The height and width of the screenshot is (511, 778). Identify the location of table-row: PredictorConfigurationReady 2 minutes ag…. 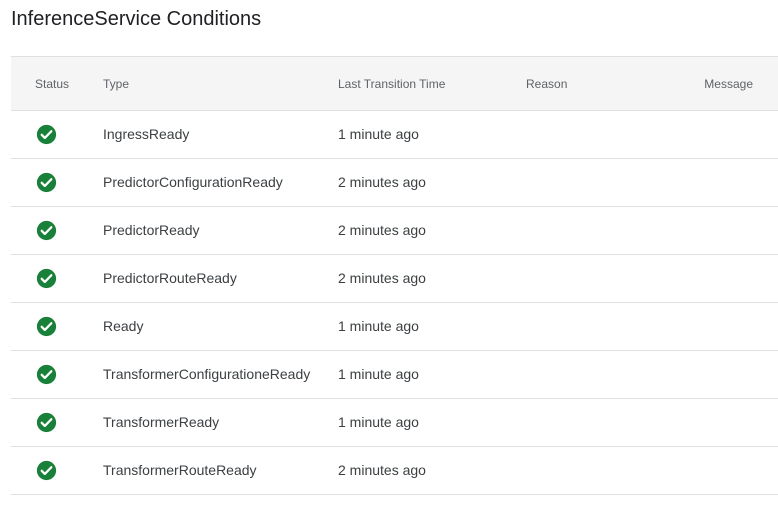
(394, 183).